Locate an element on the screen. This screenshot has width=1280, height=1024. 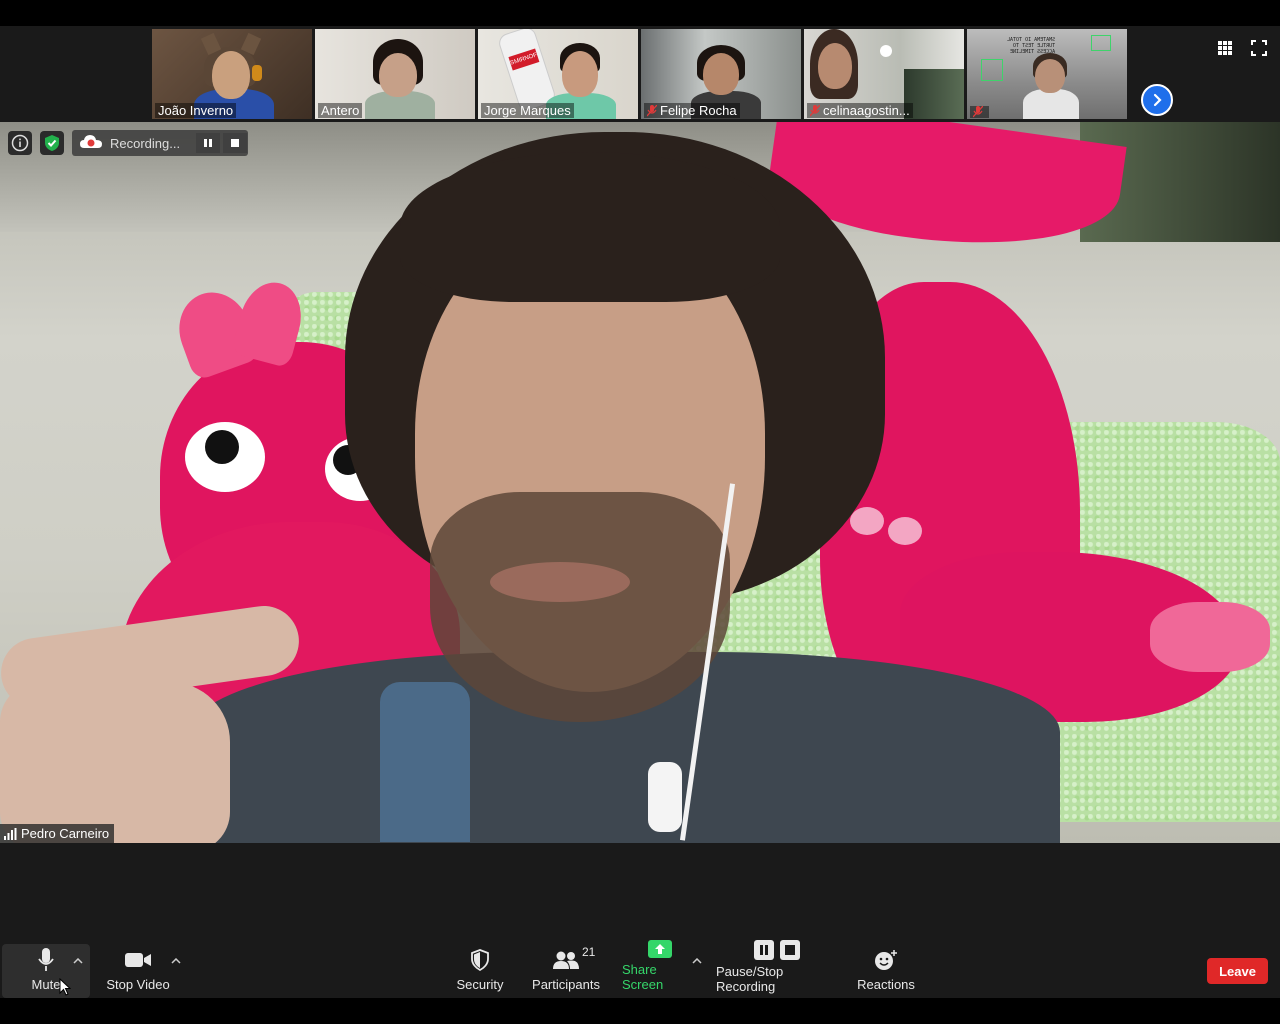
reactions-icon-wrap is located at coordinates (886, 960).